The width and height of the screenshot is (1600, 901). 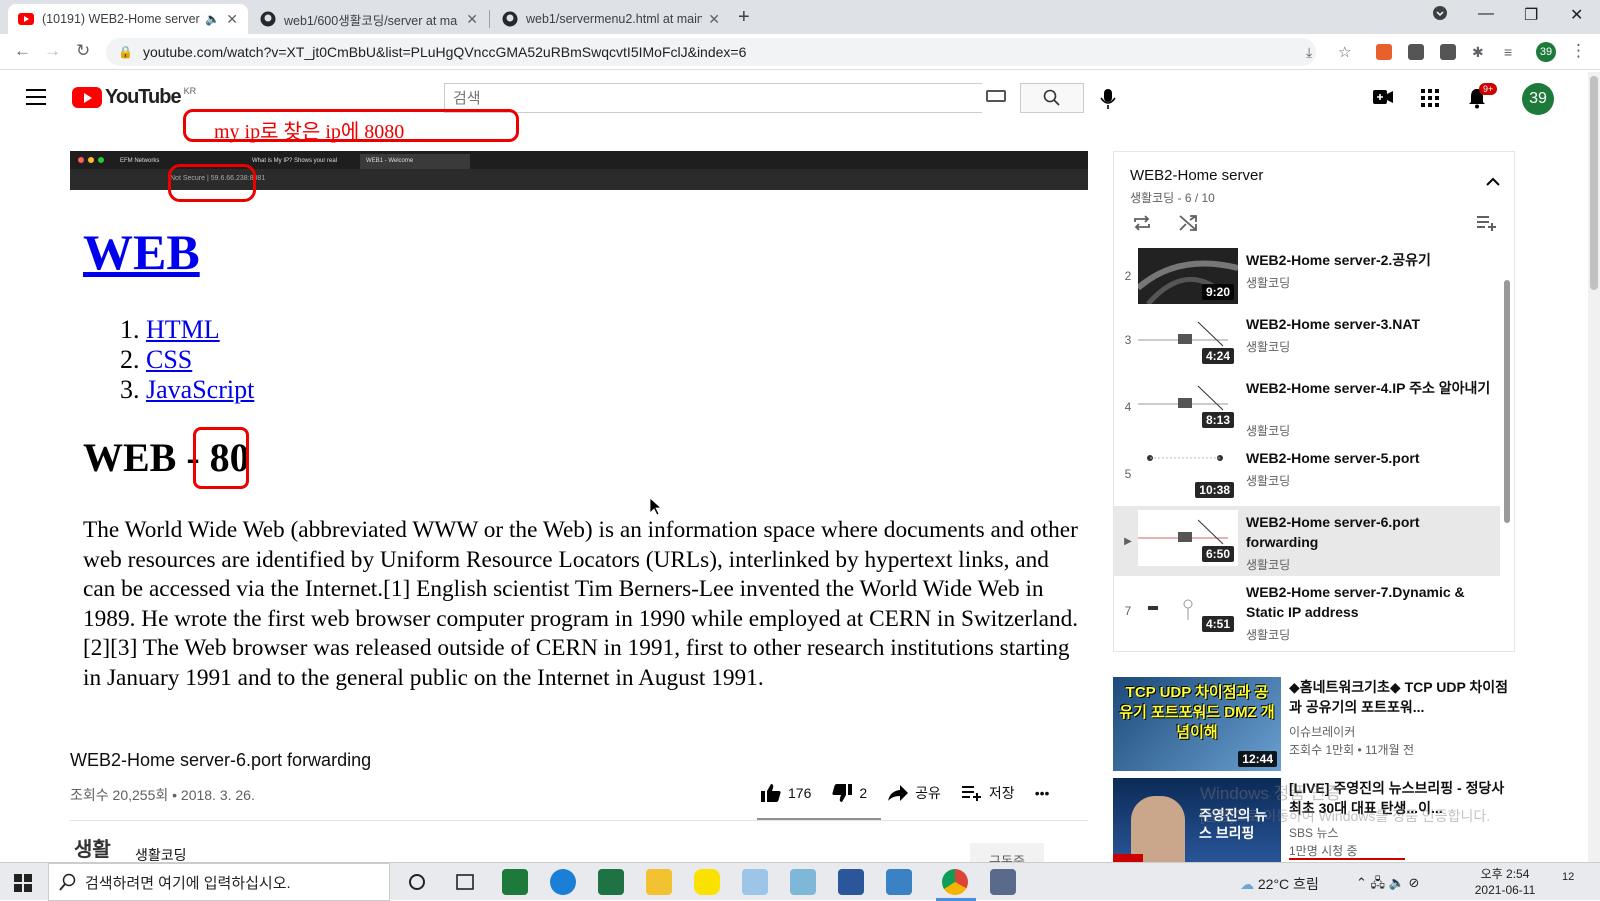 I want to click on dislike-button: 2, so click(x=849, y=793).